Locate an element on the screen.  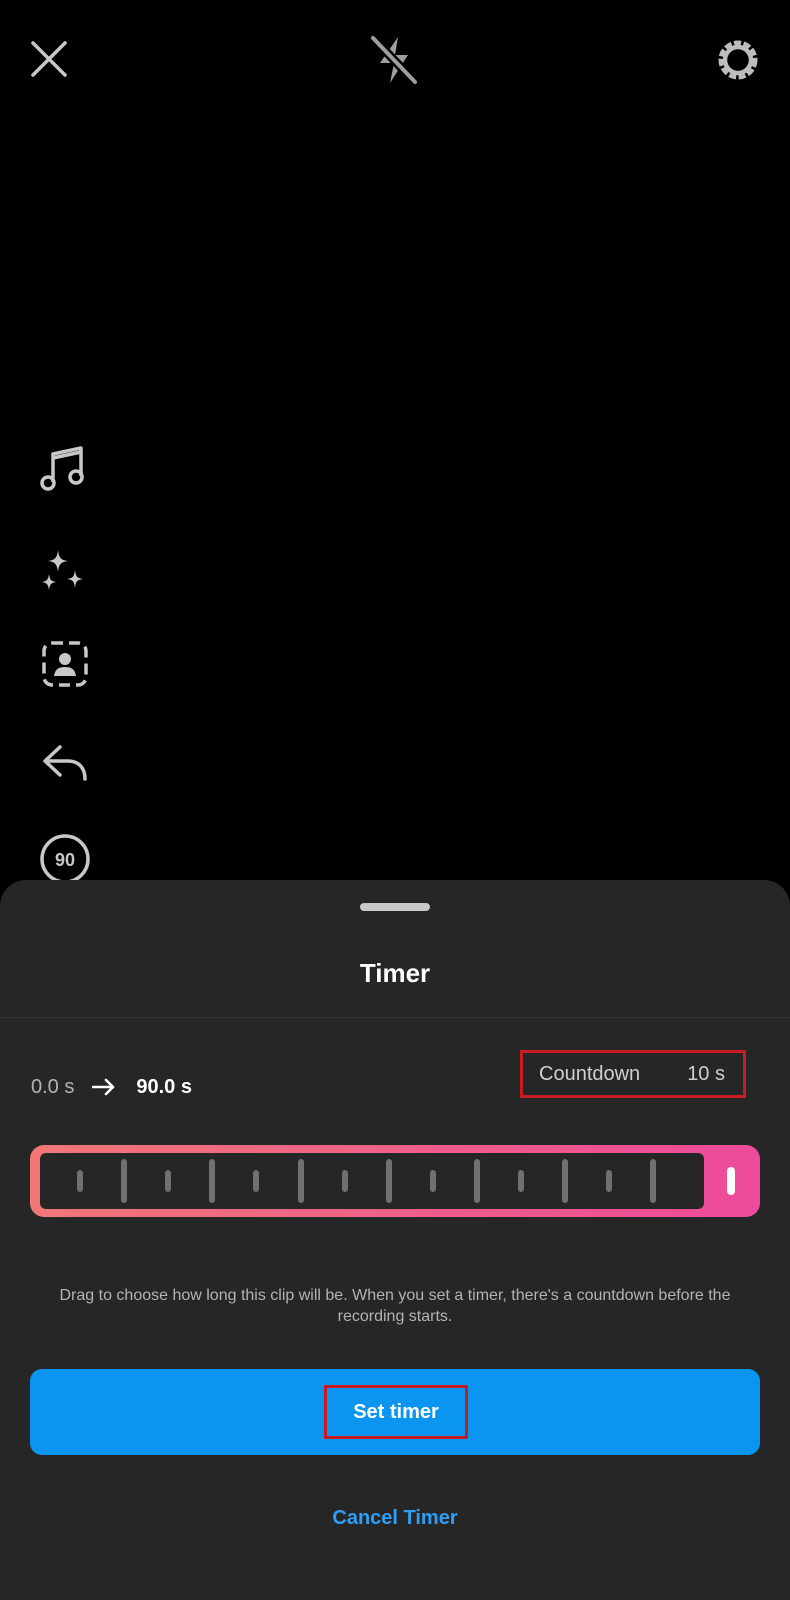
set-timer-button: Set timer is located at coordinates (395, 1412).